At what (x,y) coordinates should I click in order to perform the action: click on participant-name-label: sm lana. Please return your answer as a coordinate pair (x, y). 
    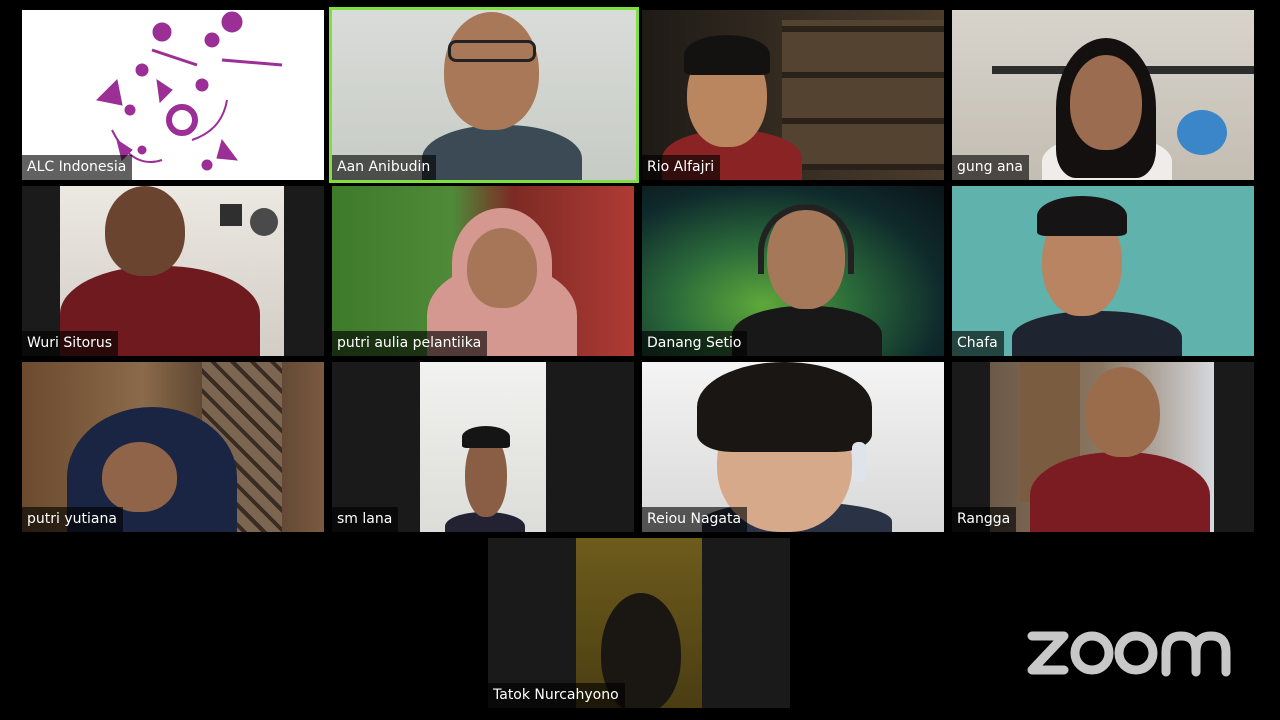
    Looking at the image, I should click on (365, 519).